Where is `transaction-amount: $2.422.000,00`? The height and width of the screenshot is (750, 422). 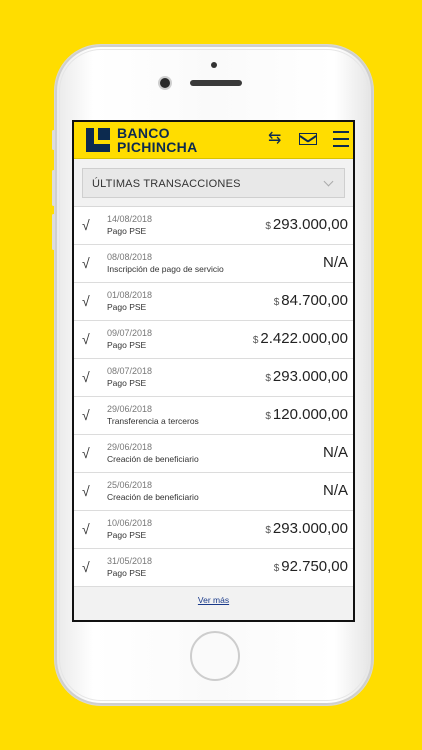
transaction-amount: $2.422.000,00 is located at coordinates (300, 340).